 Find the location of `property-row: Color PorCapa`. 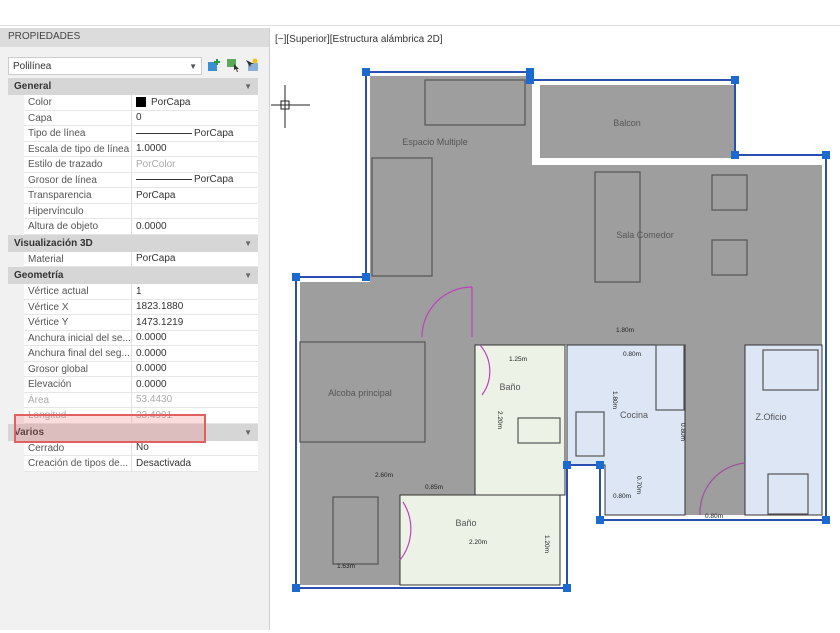

property-row: Color PorCapa is located at coordinates (141, 103).